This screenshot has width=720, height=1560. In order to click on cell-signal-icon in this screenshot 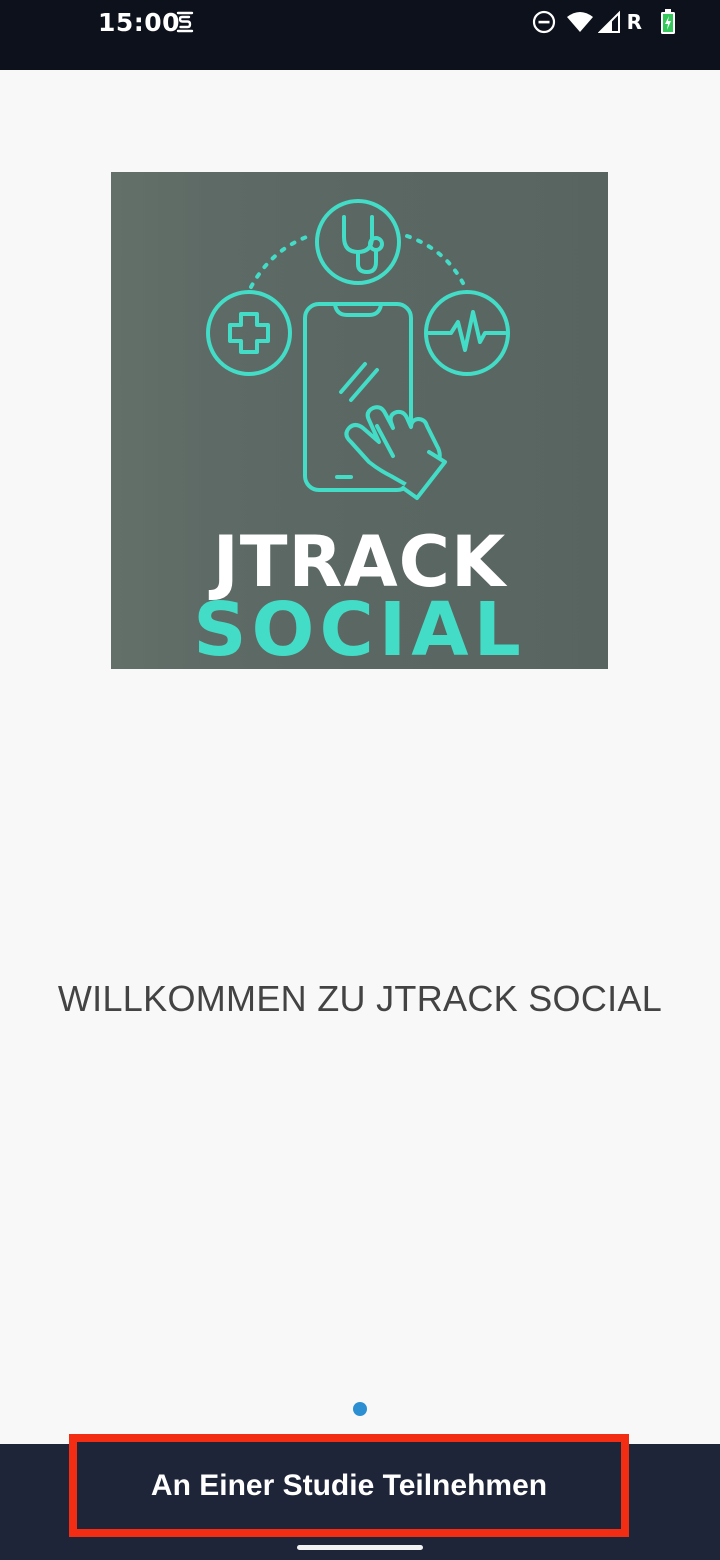, I will do `click(608, 21)`.